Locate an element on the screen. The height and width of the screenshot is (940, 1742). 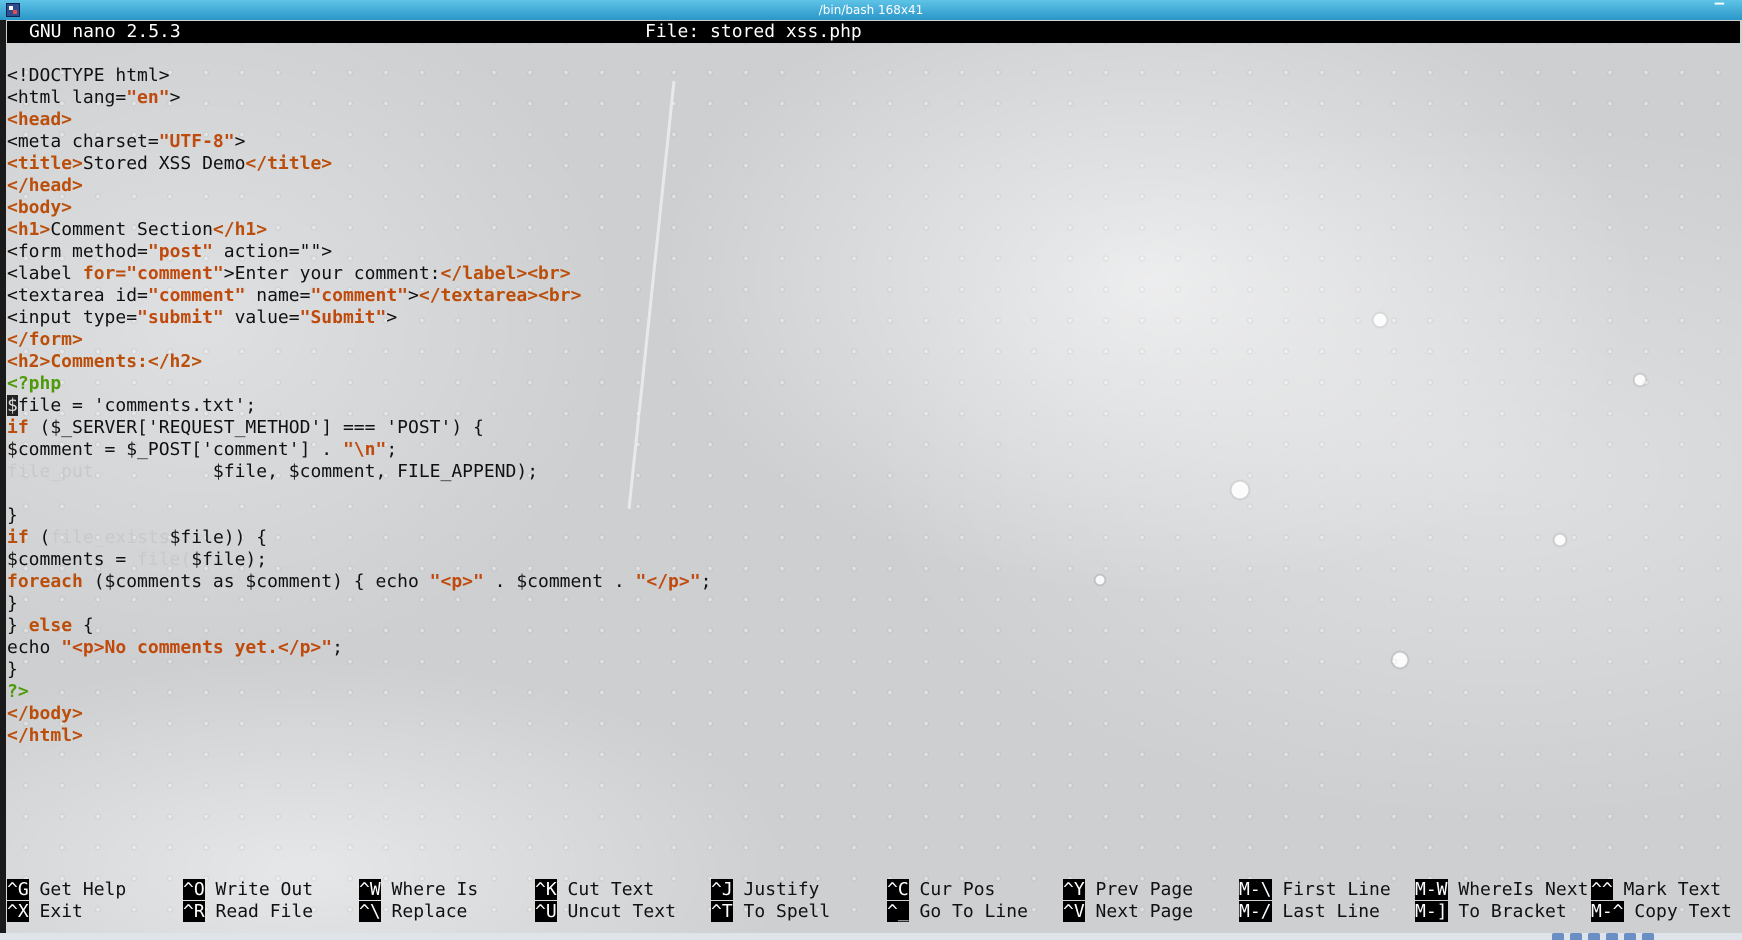
shortcut-read-file: ^R Read File is located at coordinates (248, 912).